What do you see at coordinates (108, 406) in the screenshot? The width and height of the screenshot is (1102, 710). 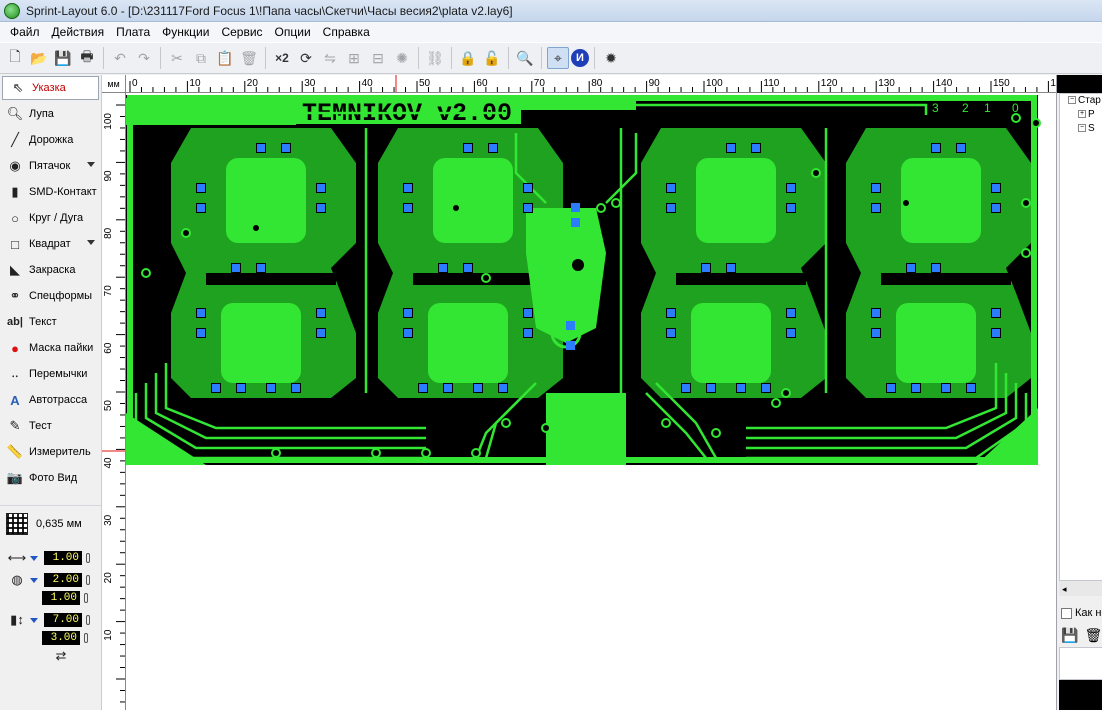 I see `ruler-label: 50` at bounding box center [108, 406].